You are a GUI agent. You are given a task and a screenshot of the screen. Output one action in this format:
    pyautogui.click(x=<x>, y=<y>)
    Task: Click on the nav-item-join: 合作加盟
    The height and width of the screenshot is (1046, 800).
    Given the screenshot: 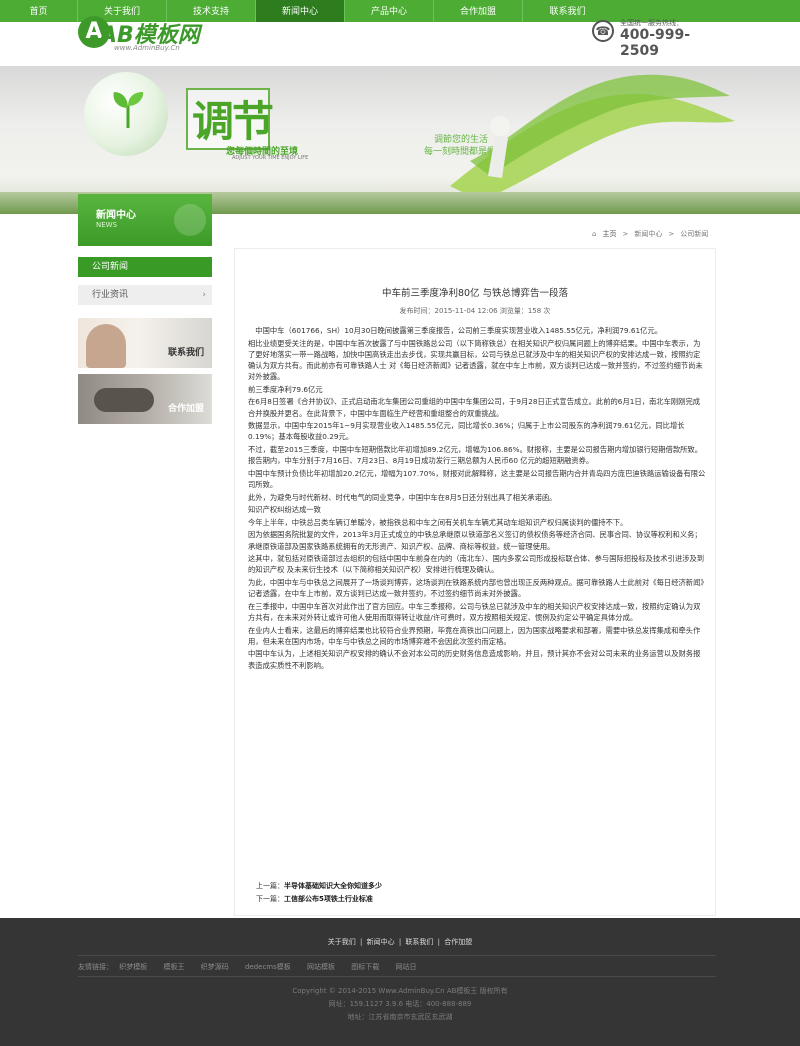 What is the action you would take?
    pyautogui.click(x=478, y=11)
    